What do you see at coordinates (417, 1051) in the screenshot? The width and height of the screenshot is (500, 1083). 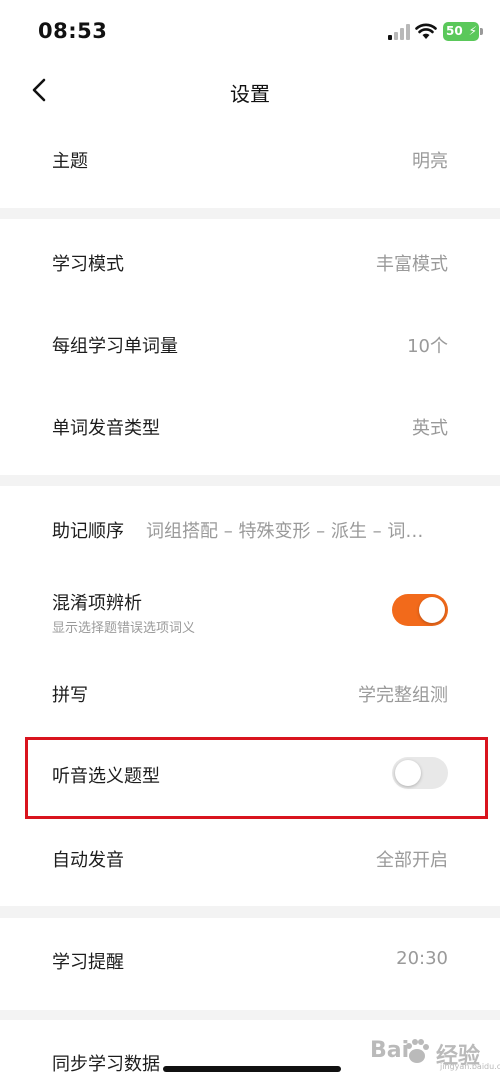 I see `paw-logo-icon` at bounding box center [417, 1051].